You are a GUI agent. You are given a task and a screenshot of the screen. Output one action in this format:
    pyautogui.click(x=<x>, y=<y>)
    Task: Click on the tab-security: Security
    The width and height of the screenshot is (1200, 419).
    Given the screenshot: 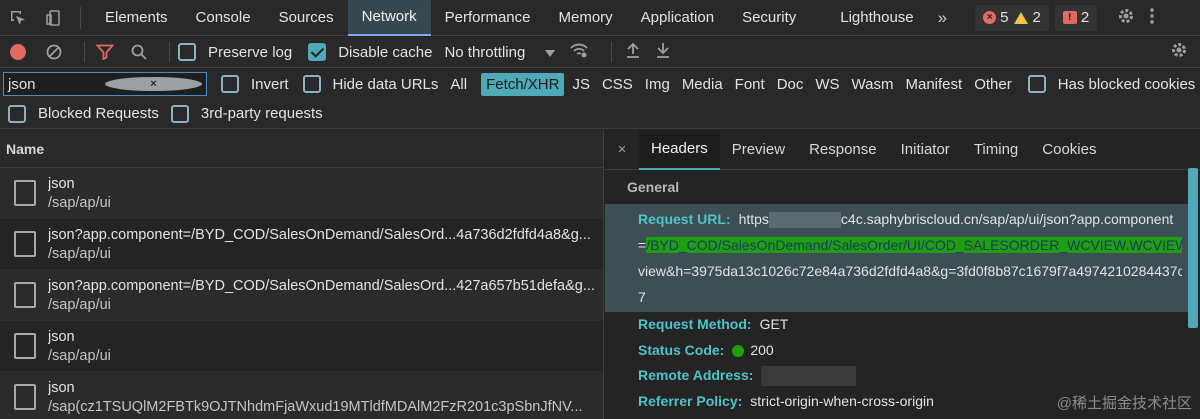 What is the action you would take?
    pyautogui.click(x=777, y=18)
    